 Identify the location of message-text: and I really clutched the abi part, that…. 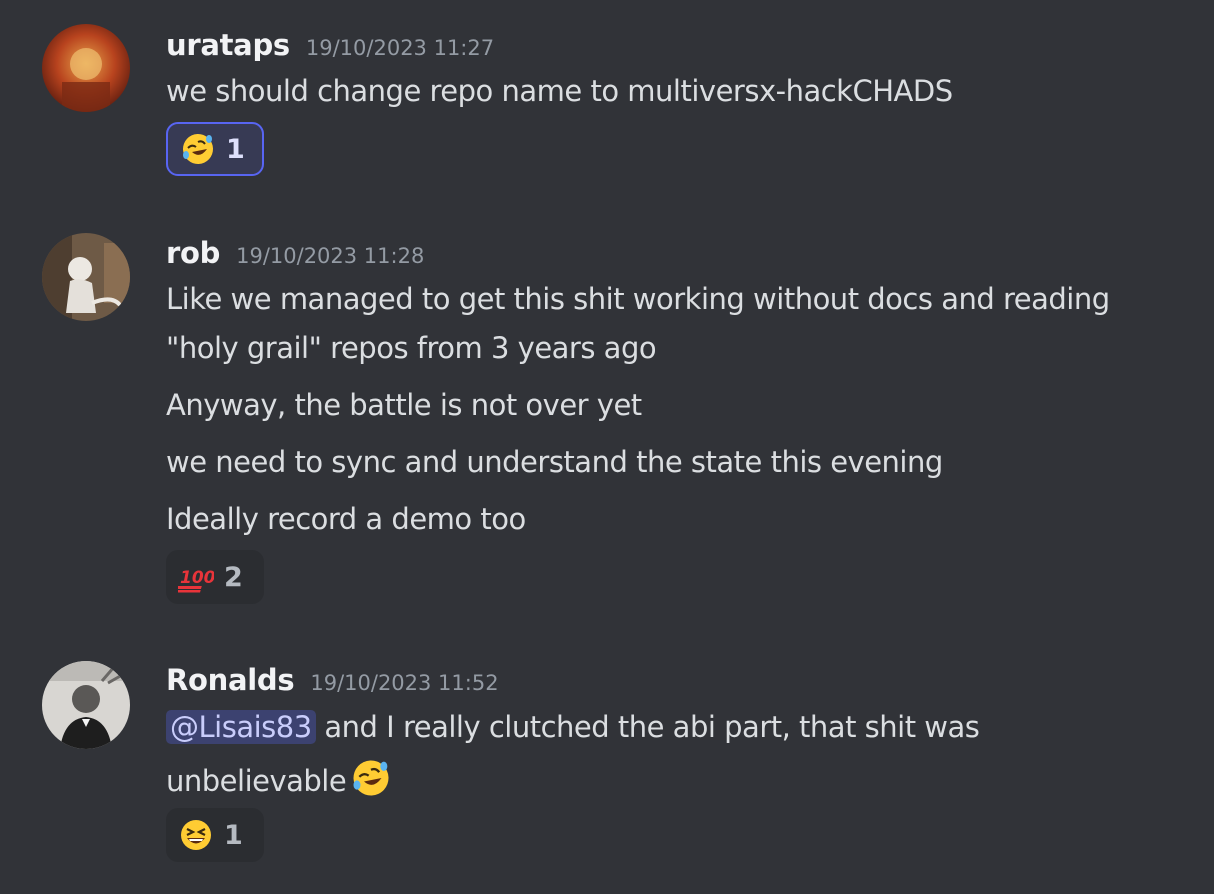
(652, 727).